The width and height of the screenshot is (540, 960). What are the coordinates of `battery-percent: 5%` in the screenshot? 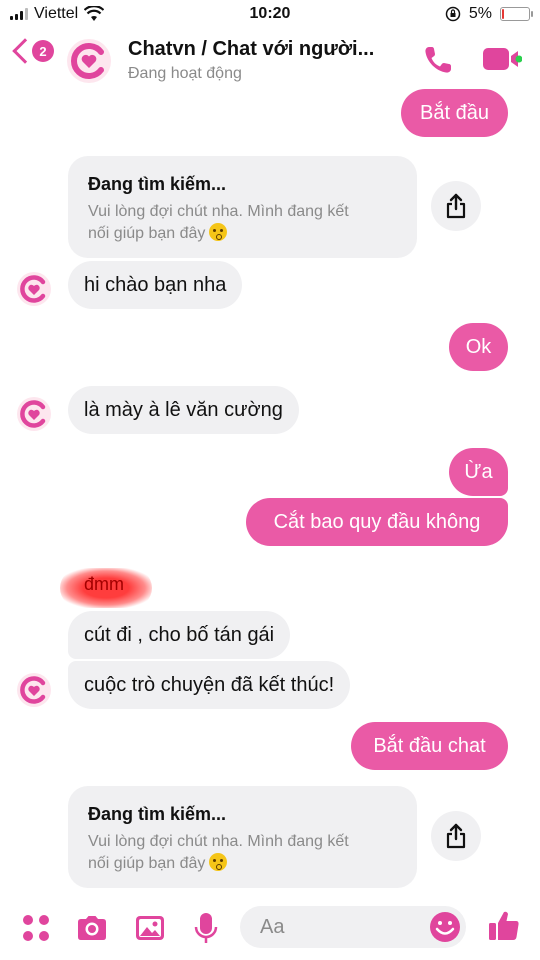 It's located at (480, 13).